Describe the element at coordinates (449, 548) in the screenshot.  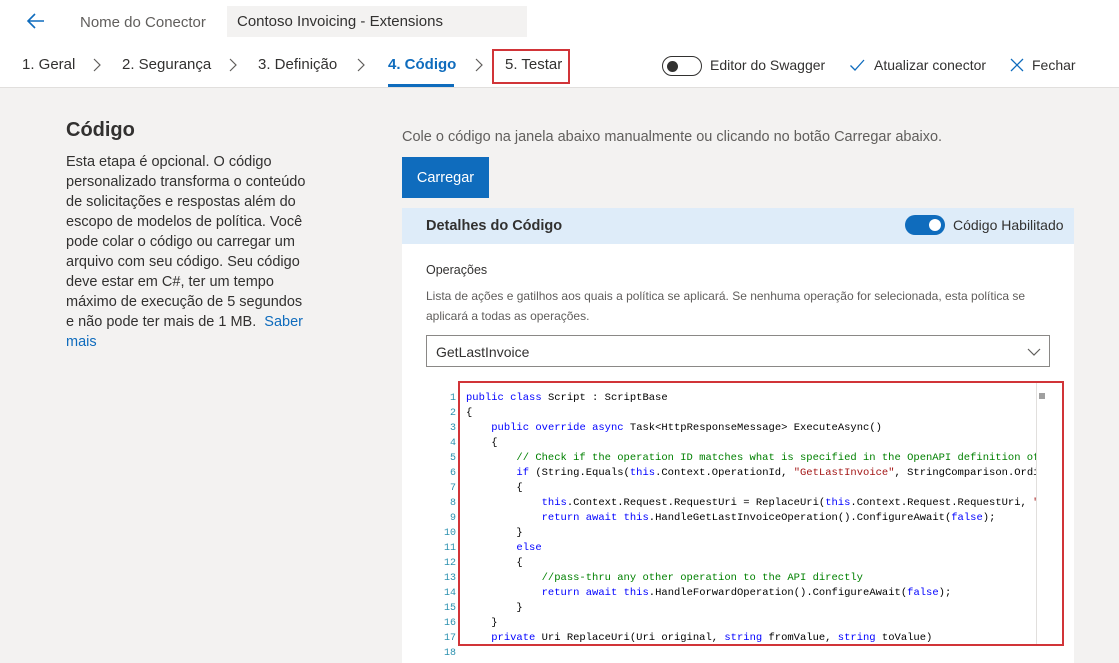
I see `line-number: 11` at that location.